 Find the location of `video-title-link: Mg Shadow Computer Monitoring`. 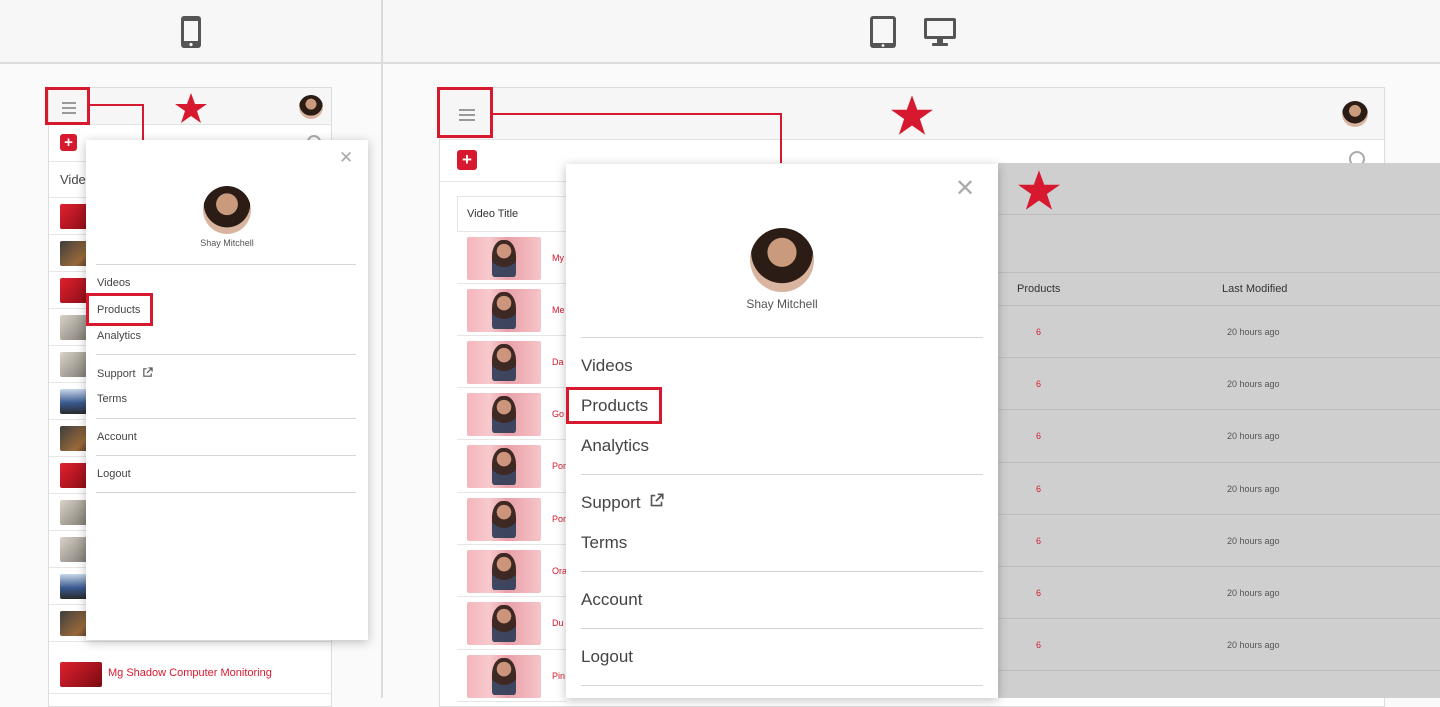

video-title-link: Mg Shadow Computer Monitoring is located at coordinates (190, 673).